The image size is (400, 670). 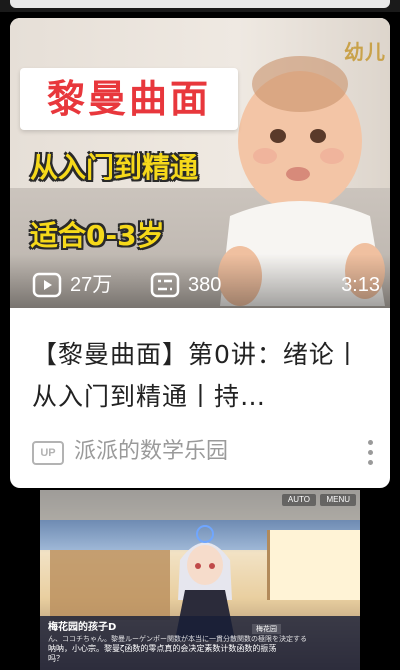 I want to click on uploader-row: UP 派派的数学乐园, so click(x=207, y=453).